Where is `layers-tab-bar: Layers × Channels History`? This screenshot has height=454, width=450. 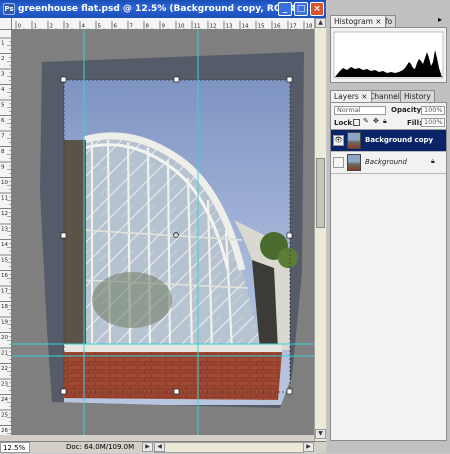 layers-tab-bar: Layers × Channels History is located at coordinates (388, 96).